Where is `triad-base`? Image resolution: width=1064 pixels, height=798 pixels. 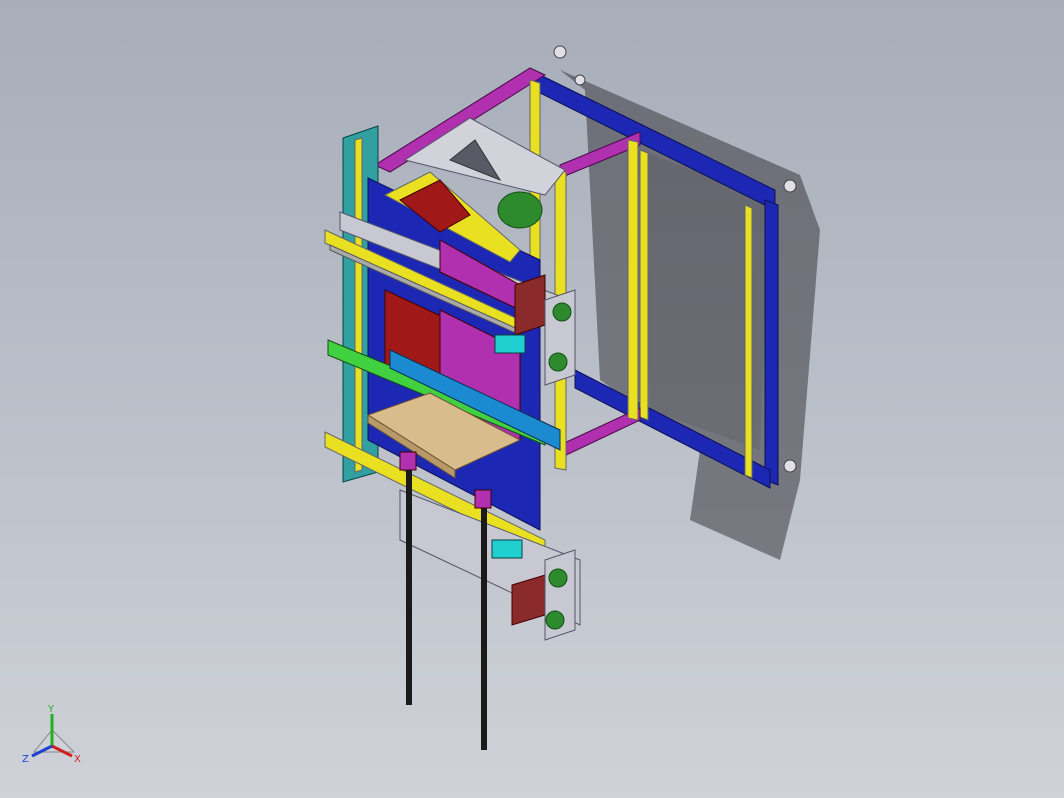
triad-base is located at coordinates (54, 741).